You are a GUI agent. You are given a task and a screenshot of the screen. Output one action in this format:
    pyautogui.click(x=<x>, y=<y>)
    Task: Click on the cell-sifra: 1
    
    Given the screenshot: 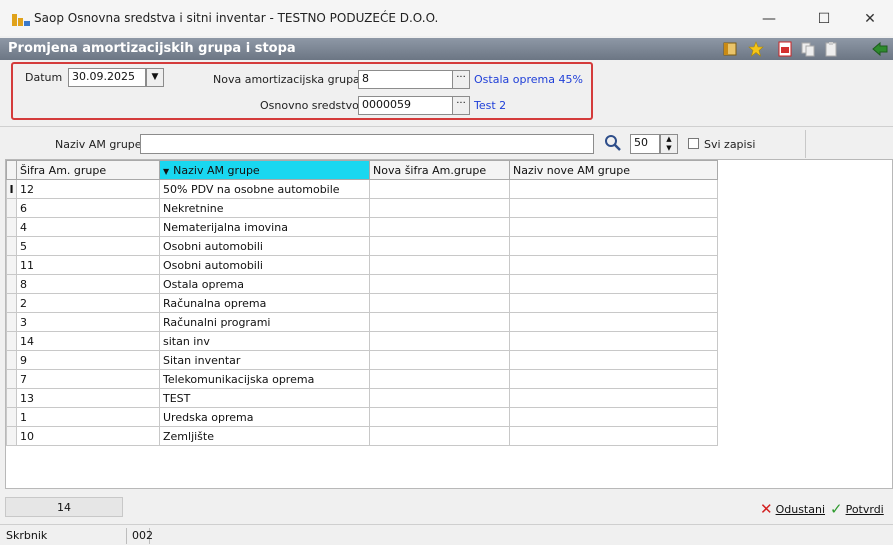 What is the action you would take?
    pyautogui.click(x=88, y=417)
    